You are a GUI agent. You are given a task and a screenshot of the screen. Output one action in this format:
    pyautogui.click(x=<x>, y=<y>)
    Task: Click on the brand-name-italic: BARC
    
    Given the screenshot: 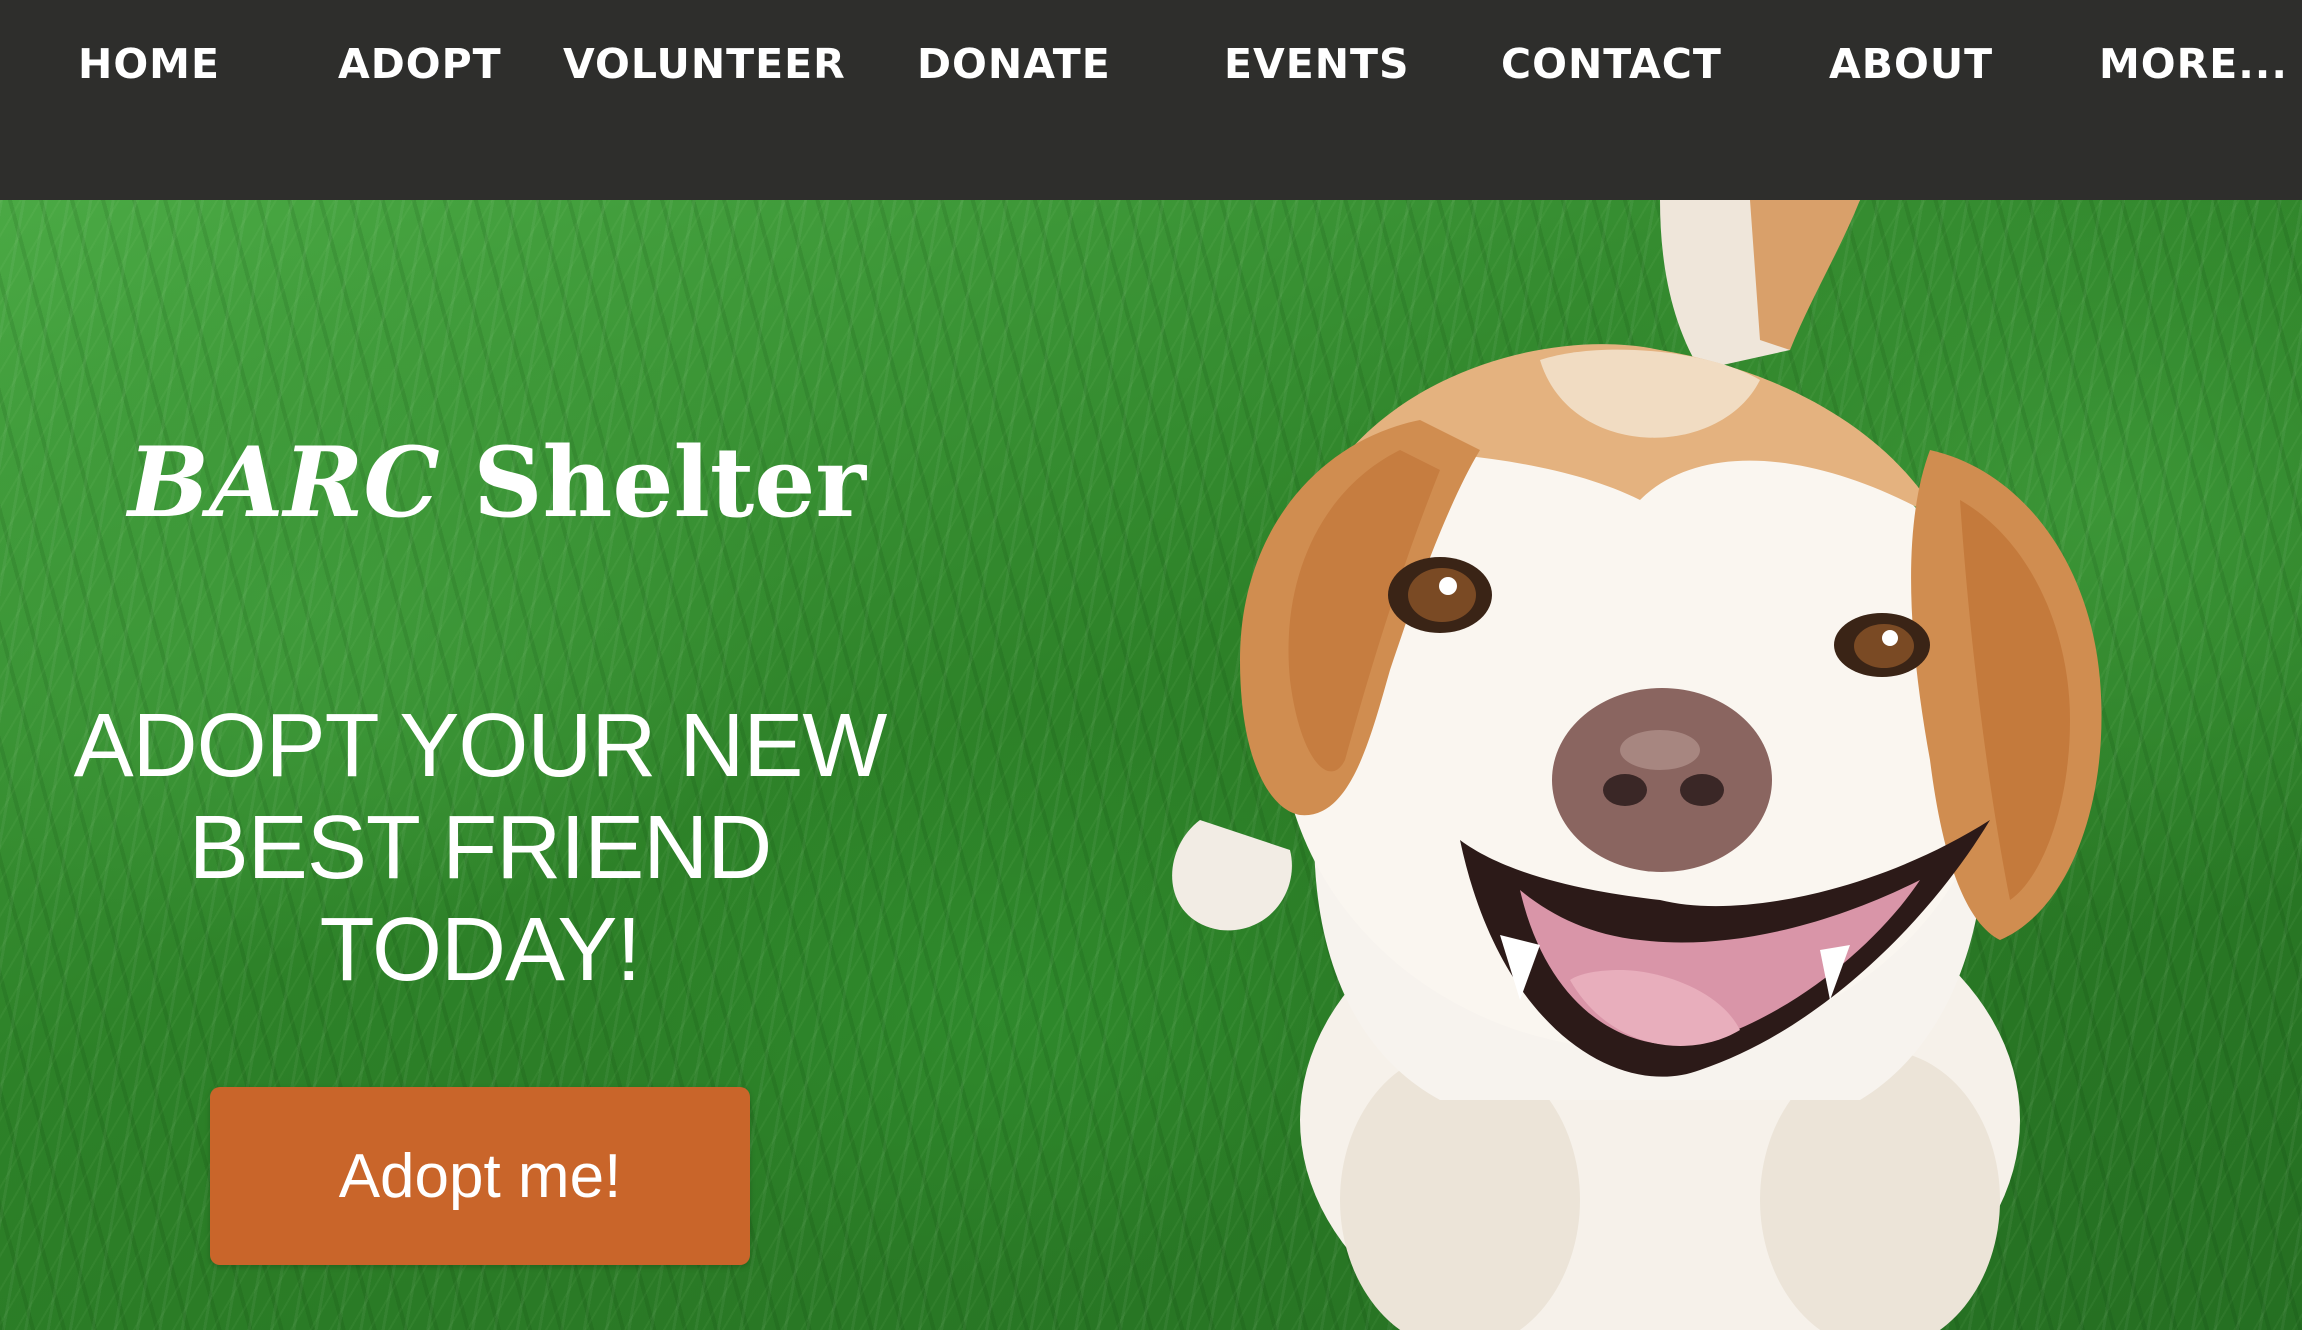 What is the action you would take?
    pyautogui.click(x=284, y=482)
    